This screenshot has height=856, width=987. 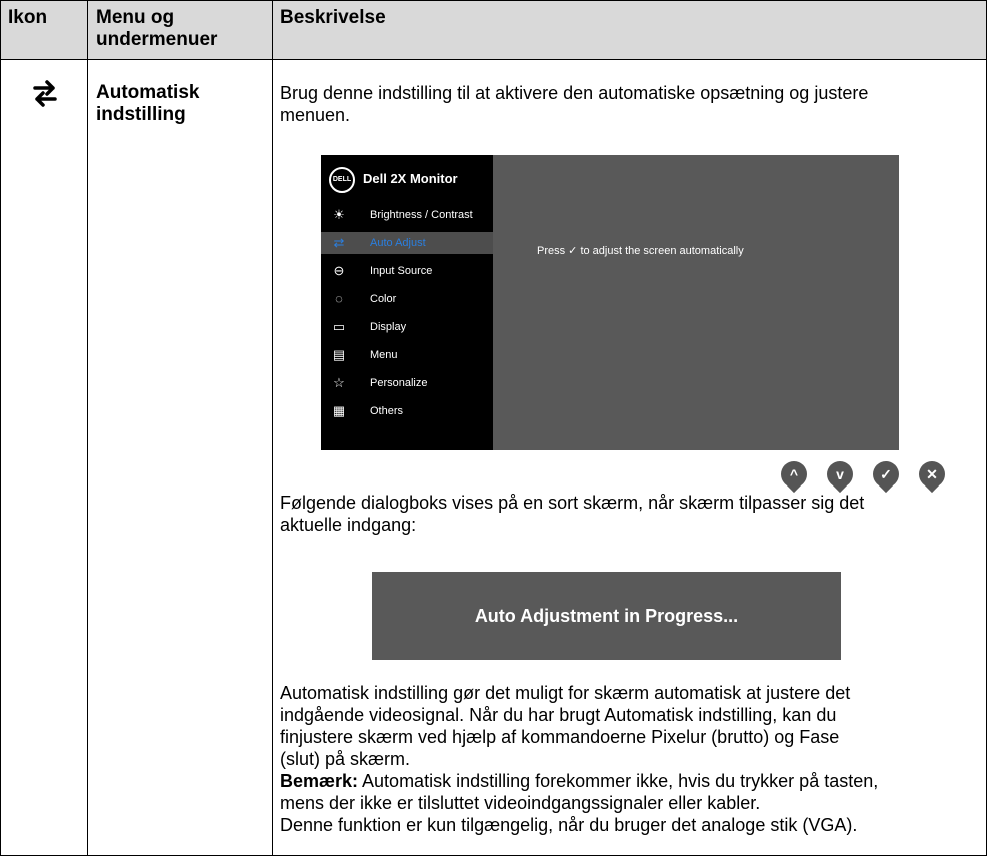 What do you see at coordinates (157, 39) in the screenshot?
I see `header-menu-line2: undermenuer` at bounding box center [157, 39].